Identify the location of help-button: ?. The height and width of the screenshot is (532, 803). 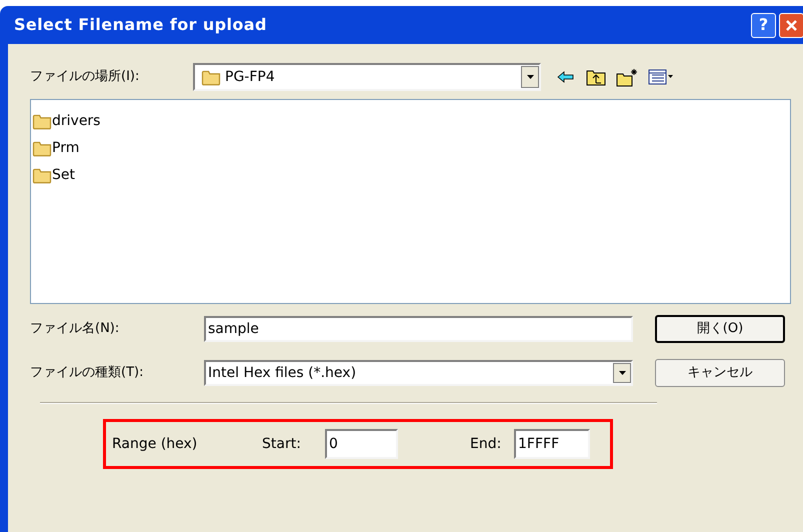
(763, 25).